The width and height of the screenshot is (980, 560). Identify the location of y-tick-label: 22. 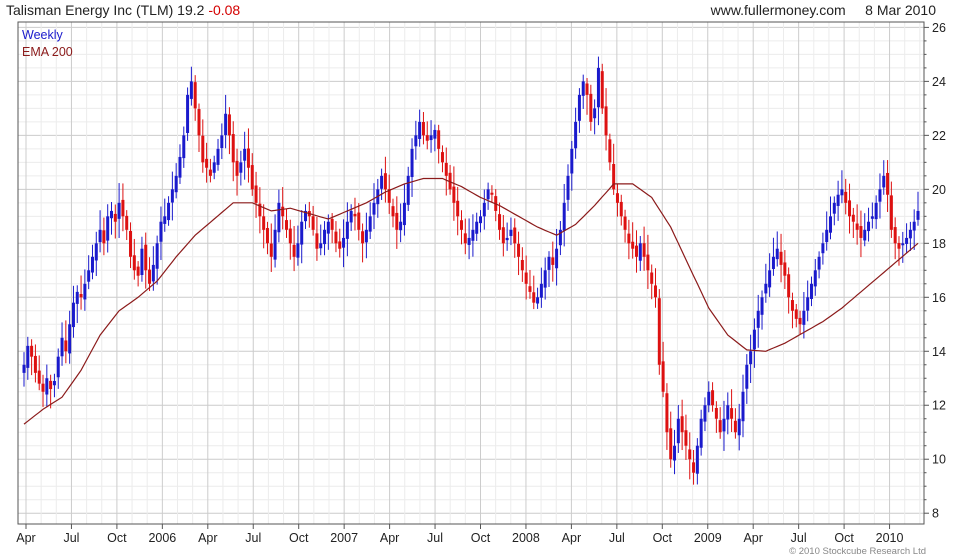
(939, 136).